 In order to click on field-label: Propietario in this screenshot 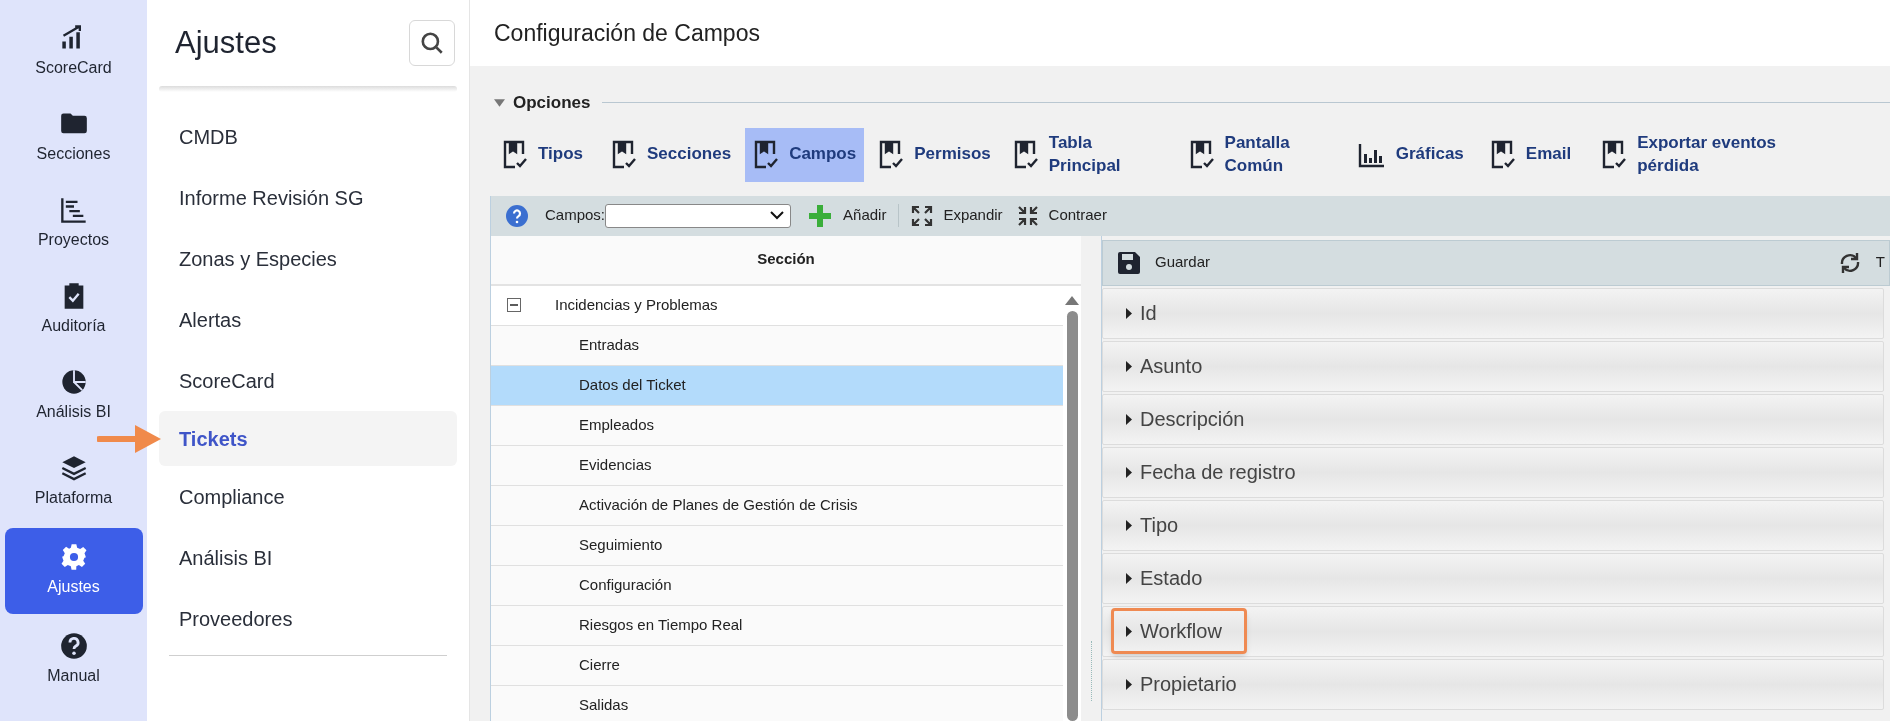, I will do `click(1186, 684)`.